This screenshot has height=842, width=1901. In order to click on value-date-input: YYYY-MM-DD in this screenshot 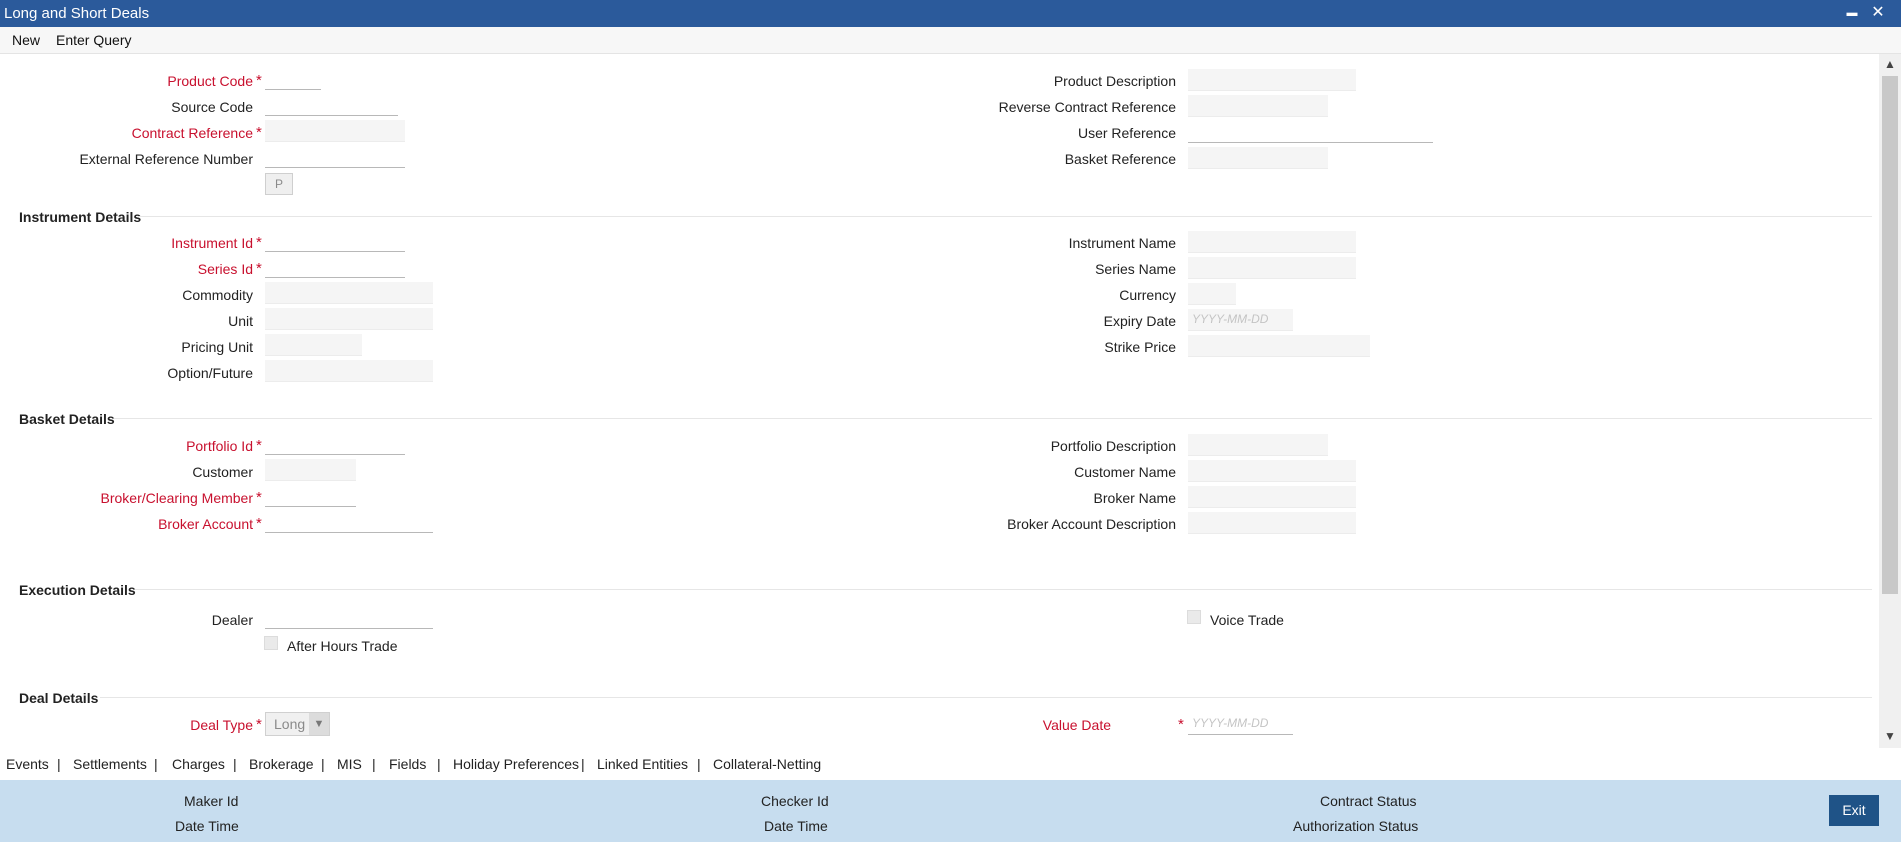, I will do `click(1240, 724)`.